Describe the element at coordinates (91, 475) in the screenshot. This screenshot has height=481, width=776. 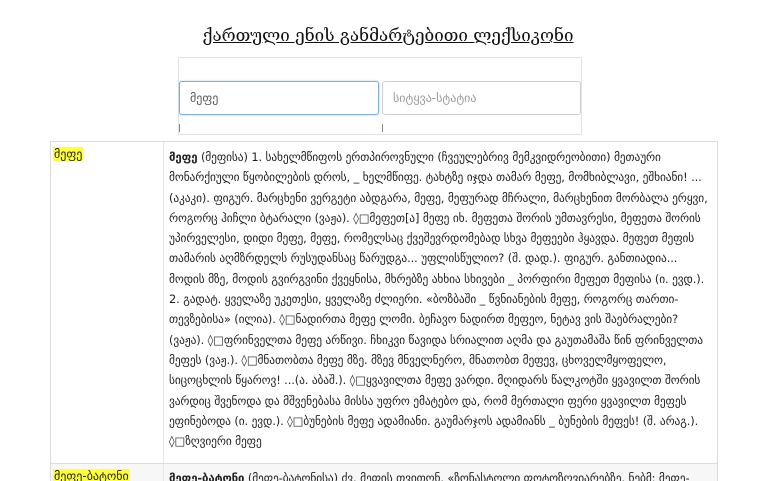
I see `highlighted-word: მეფე-ბატონი` at that location.